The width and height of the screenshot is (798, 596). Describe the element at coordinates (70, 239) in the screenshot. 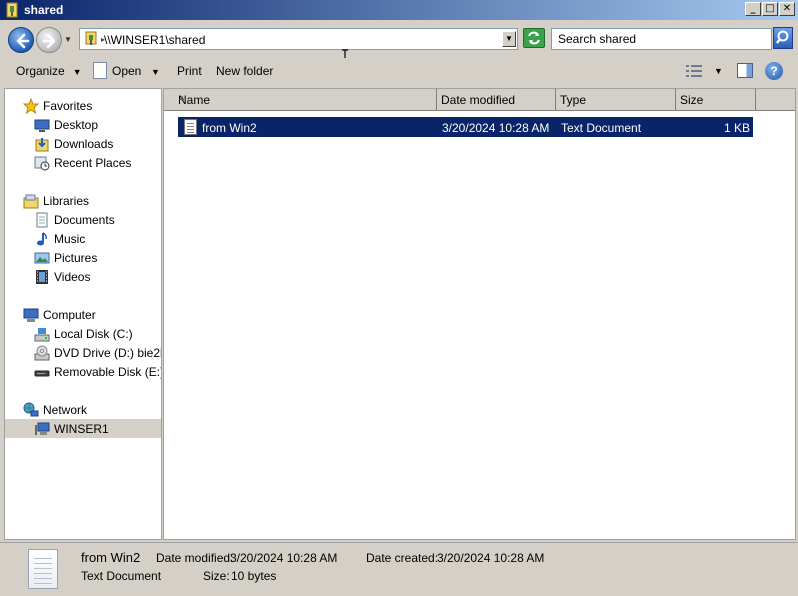

I see `nav-item-label: Music` at that location.